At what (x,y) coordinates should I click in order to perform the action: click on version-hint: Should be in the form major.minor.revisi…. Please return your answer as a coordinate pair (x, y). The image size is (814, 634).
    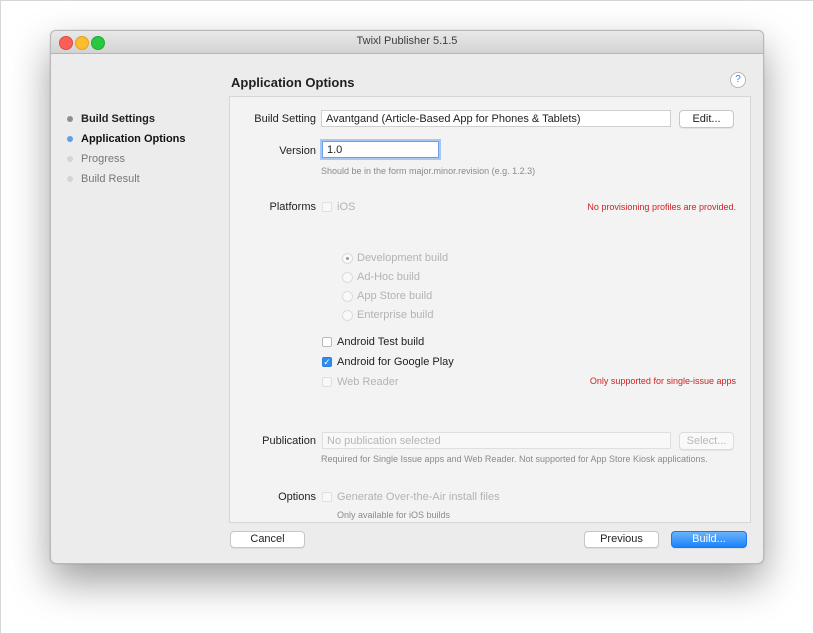
    Looking at the image, I should click on (428, 171).